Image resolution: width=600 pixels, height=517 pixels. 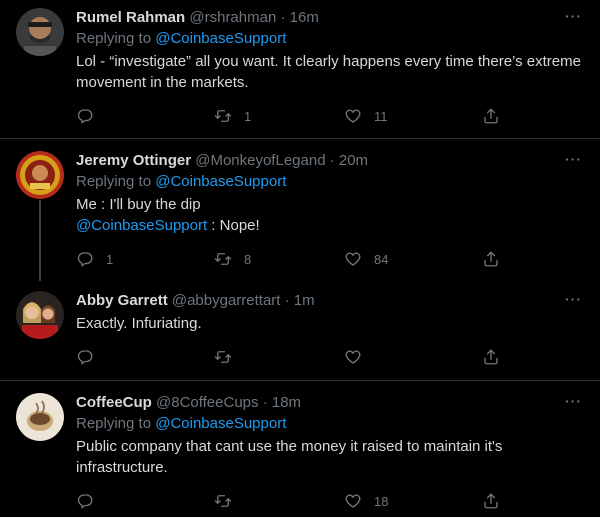 What do you see at coordinates (248, 259) in the screenshot?
I see `retweet-count: 8` at bounding box center [248, 259].